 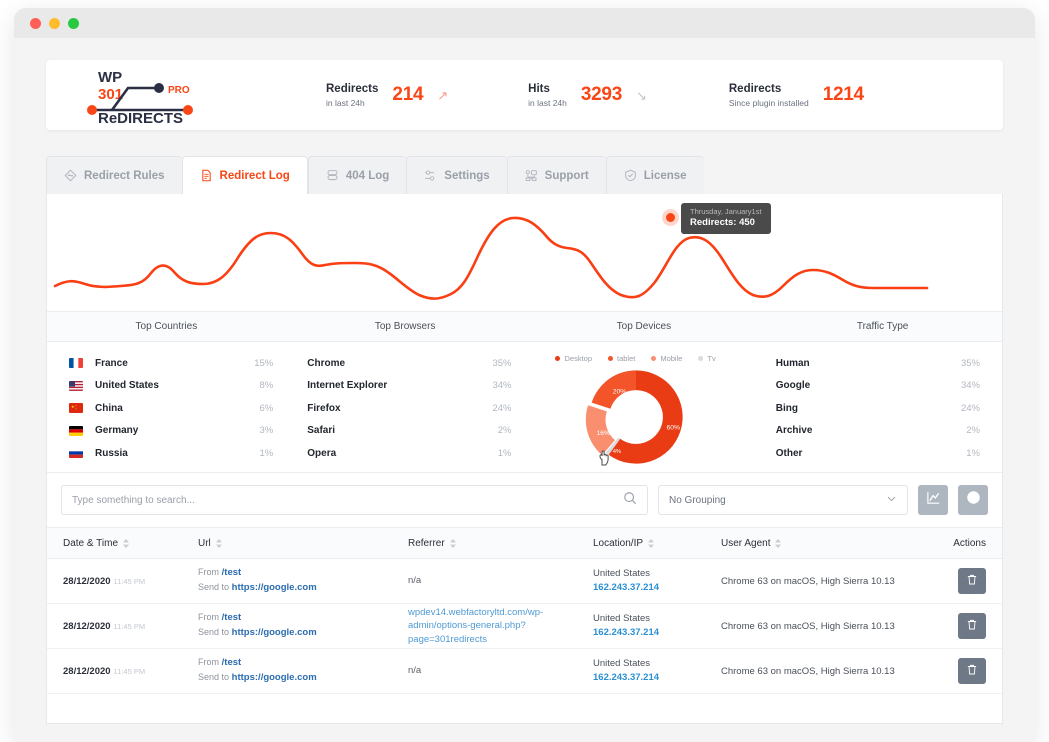 What do you see at coordinates (558, 358) in the screenshot?
I see `legend-dot-icon` at bounding box center [558, 358].